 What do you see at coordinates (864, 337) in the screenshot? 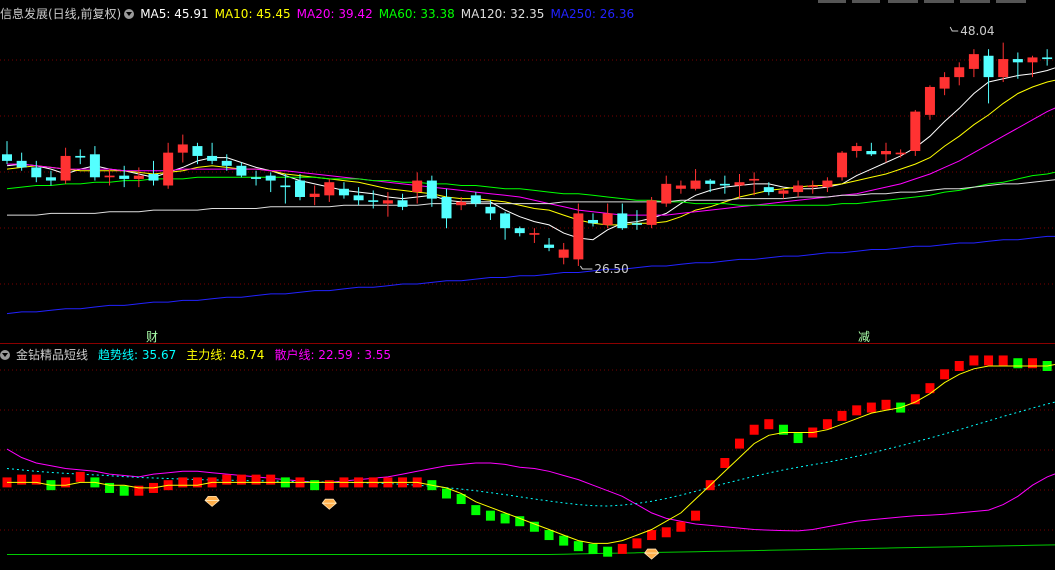
I see `event-marker-jian: 减` at bounding box center [864, 337].